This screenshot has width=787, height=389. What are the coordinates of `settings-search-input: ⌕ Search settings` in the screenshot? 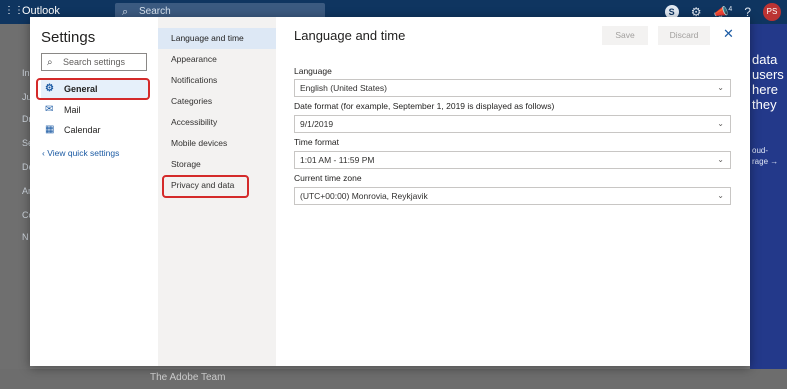 It's located at (94, 62).